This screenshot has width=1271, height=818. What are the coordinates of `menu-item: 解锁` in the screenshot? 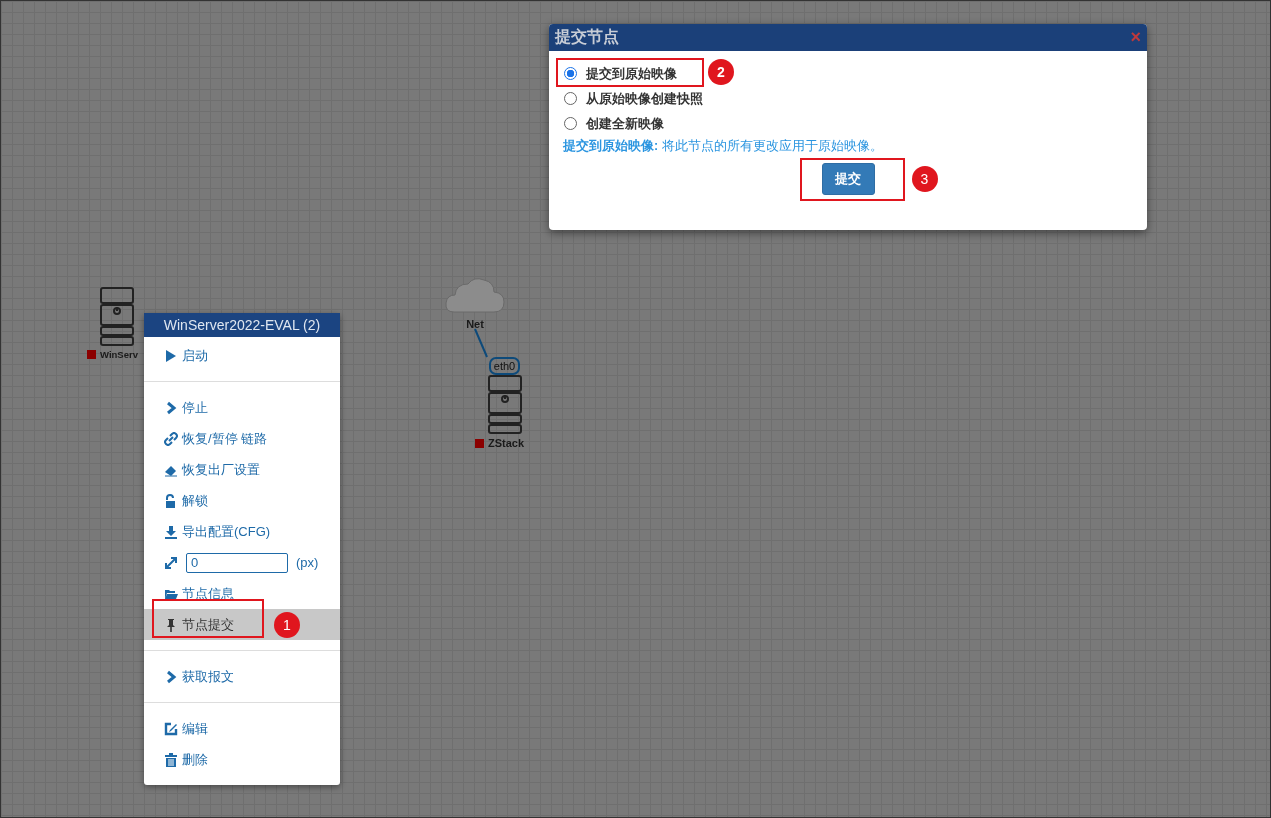 It's located at (242, 500).